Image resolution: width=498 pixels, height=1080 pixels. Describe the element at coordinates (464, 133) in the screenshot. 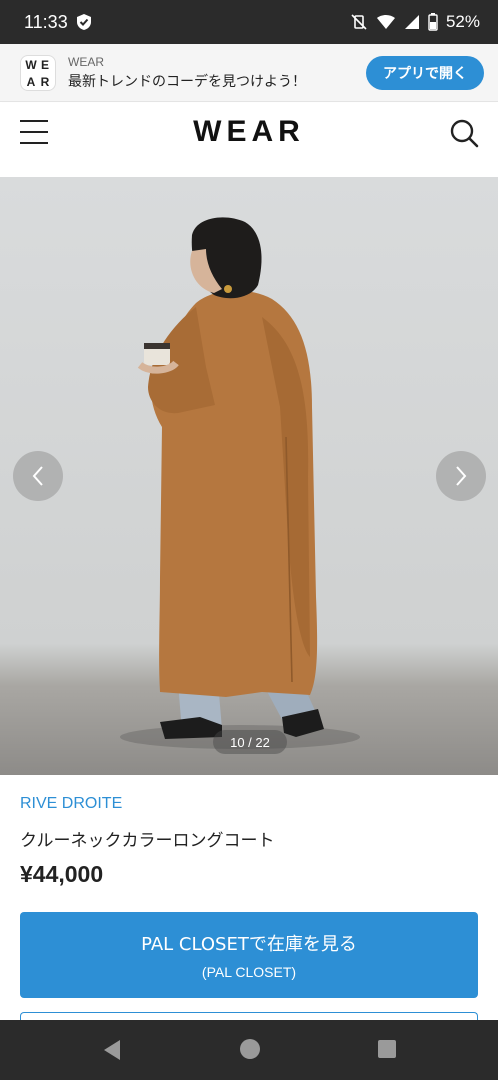

I see `search-icon` at that location.